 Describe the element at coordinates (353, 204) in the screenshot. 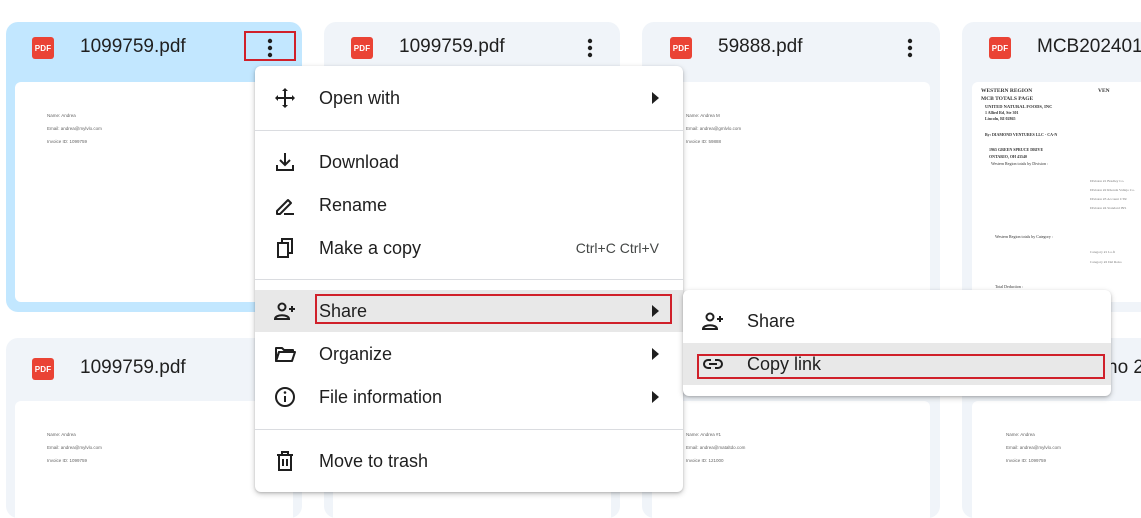

I see `menu-item-label: Rename` at that location.